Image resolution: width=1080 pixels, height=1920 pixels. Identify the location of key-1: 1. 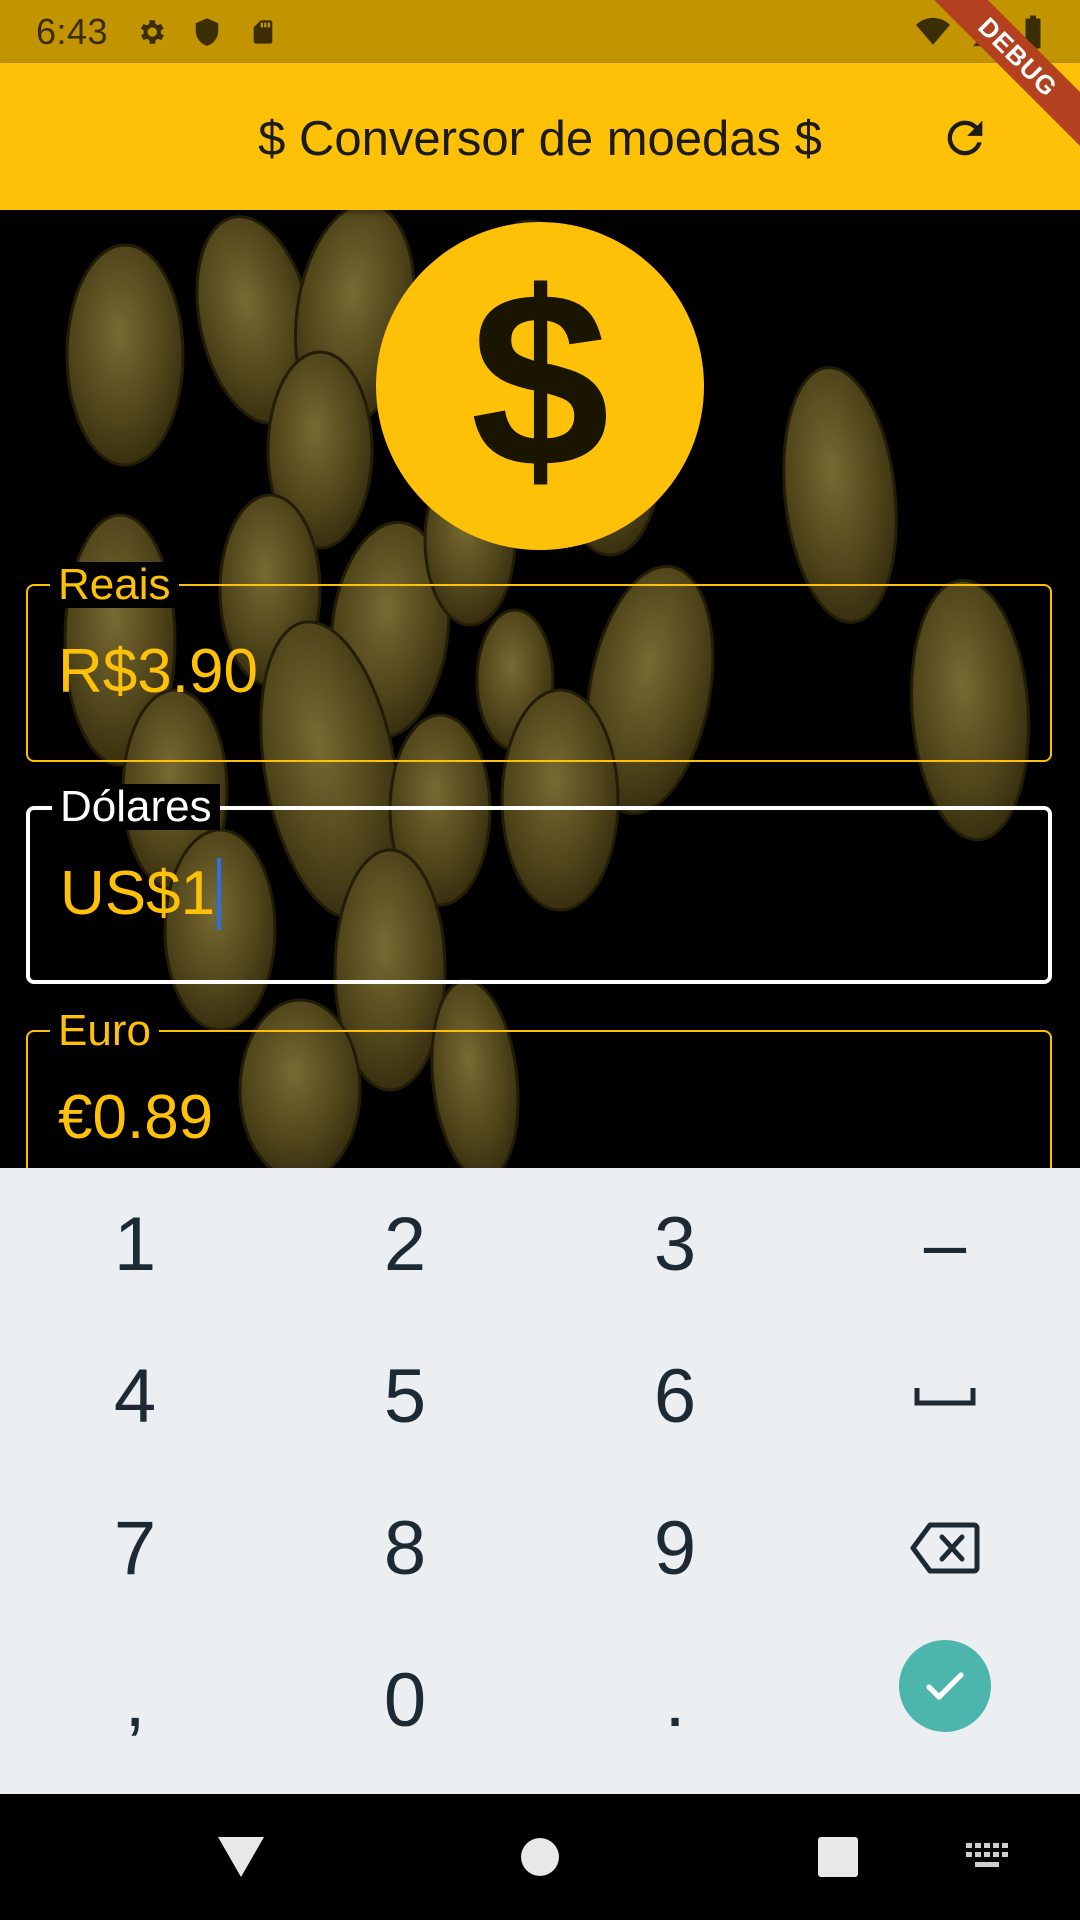
(135, 1244).